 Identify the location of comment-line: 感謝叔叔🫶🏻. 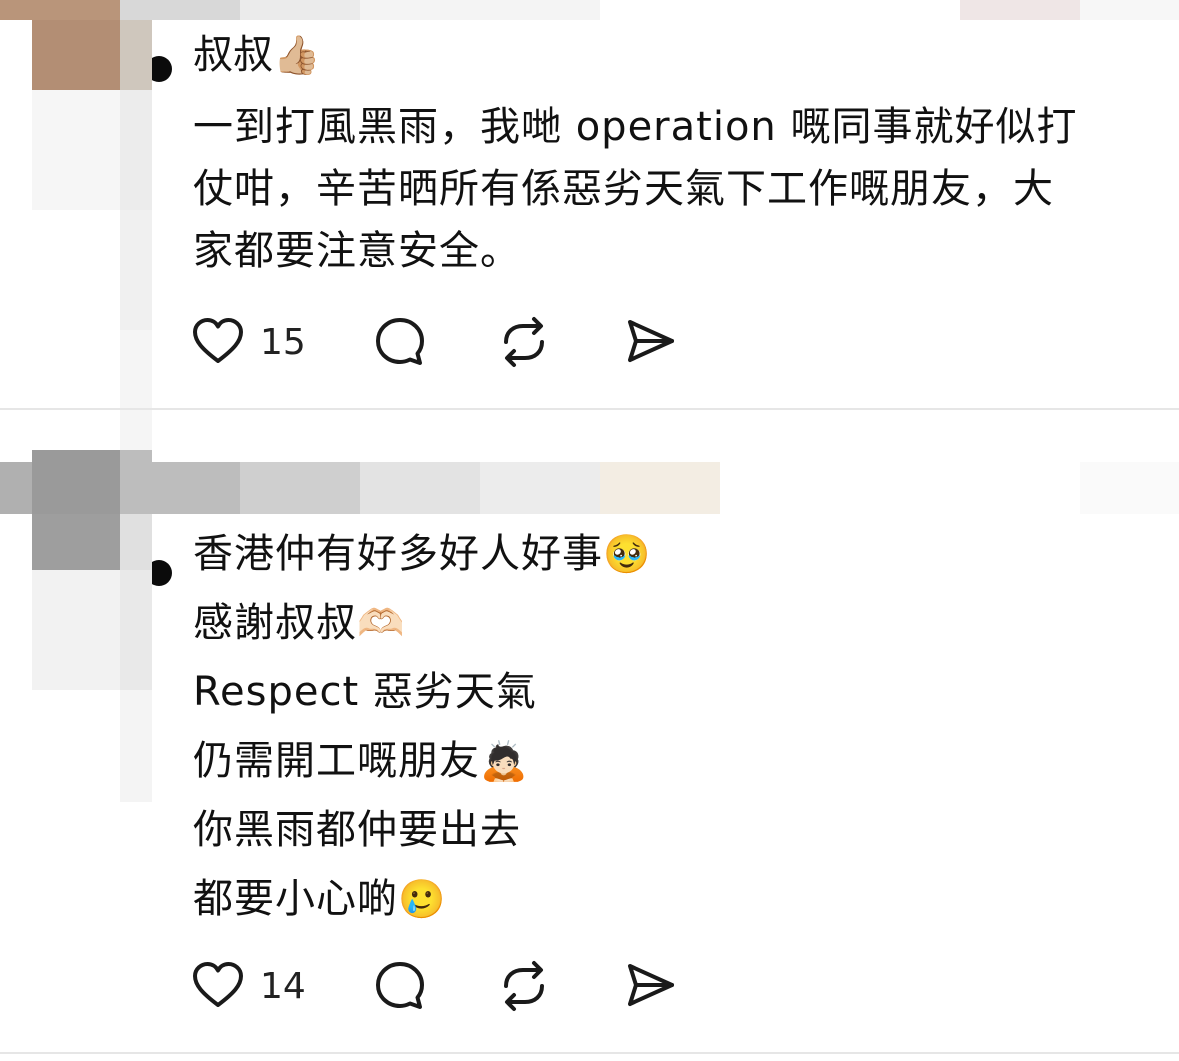
(299, 623).